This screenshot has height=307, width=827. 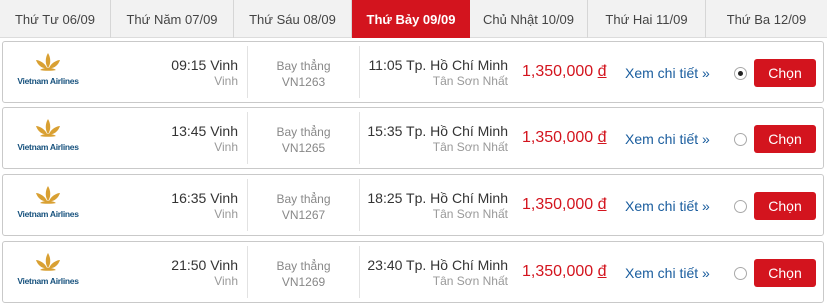 What do you see at coordinates (303, 207) in the screenshot?
I see `flight-info: Bay thẳng VN1267` at bounding box center [303, 207].